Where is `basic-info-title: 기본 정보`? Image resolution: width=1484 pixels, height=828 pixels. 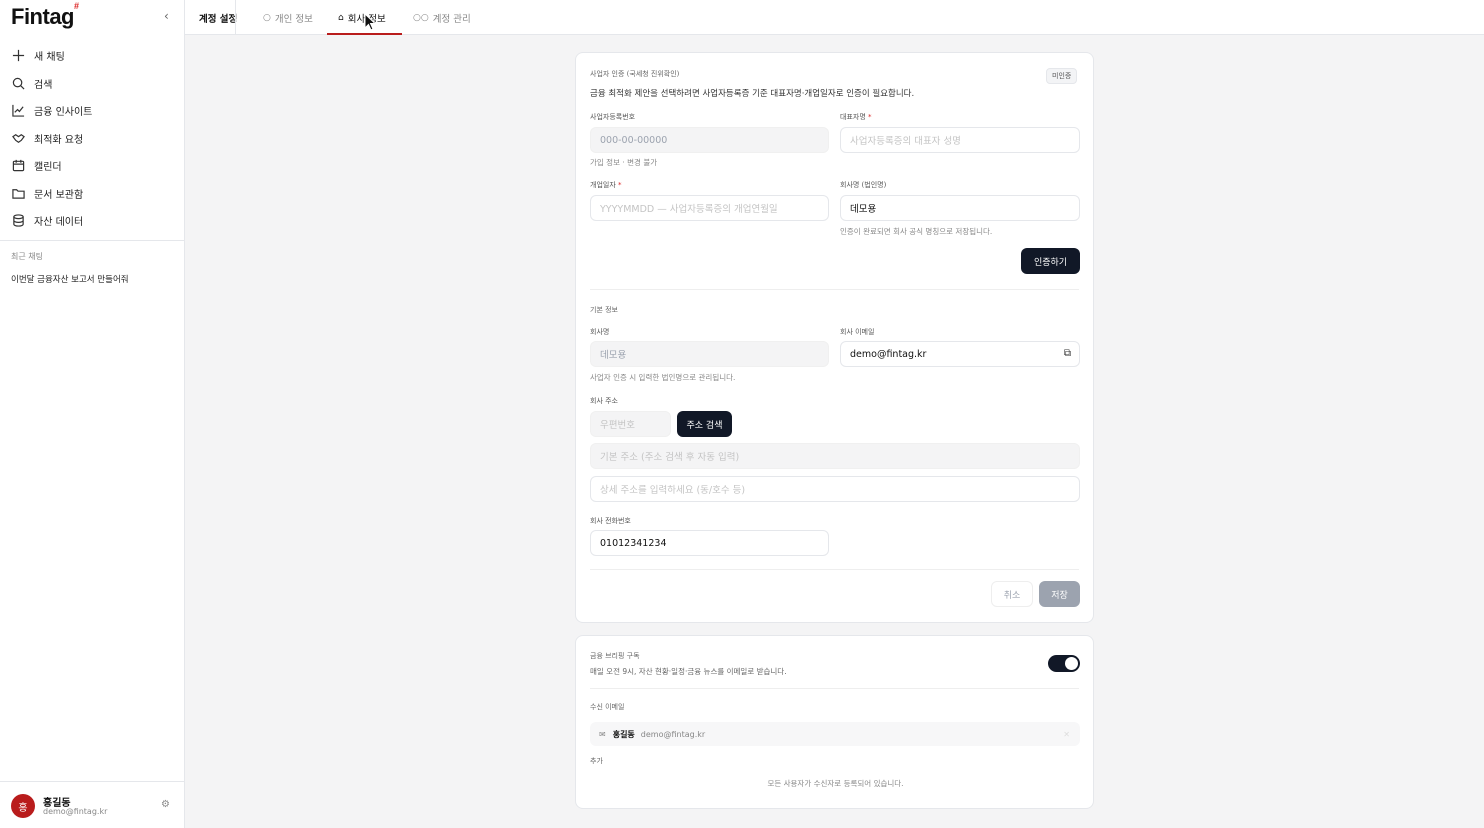 basic-info-title: 기본 정보 is located at coordinates (604, 310).